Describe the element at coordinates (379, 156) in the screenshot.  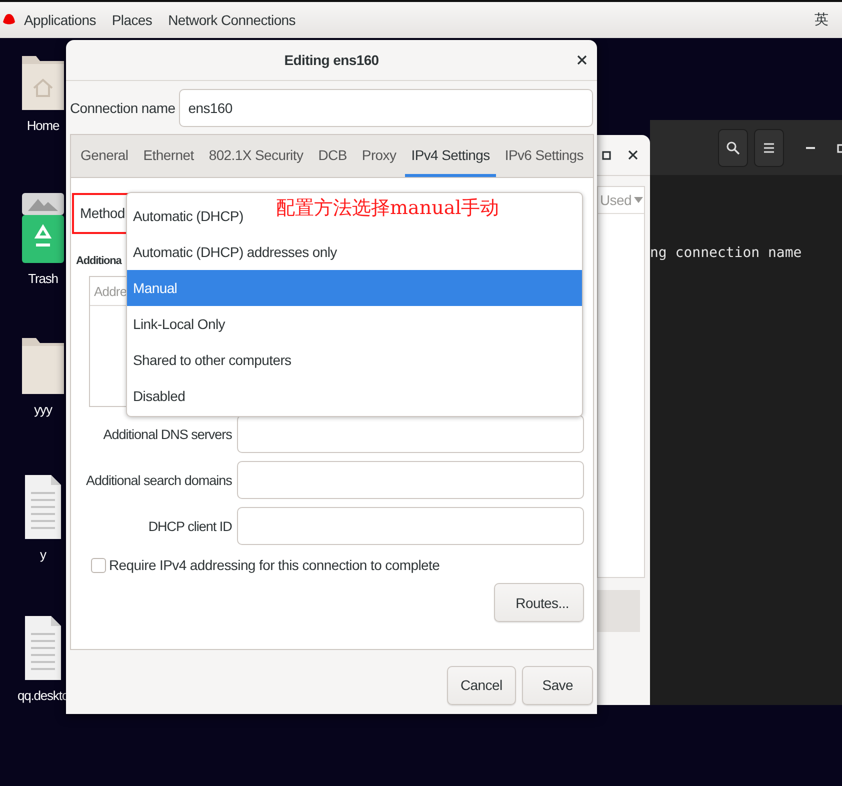
I see `tab: Proxy` at that location.